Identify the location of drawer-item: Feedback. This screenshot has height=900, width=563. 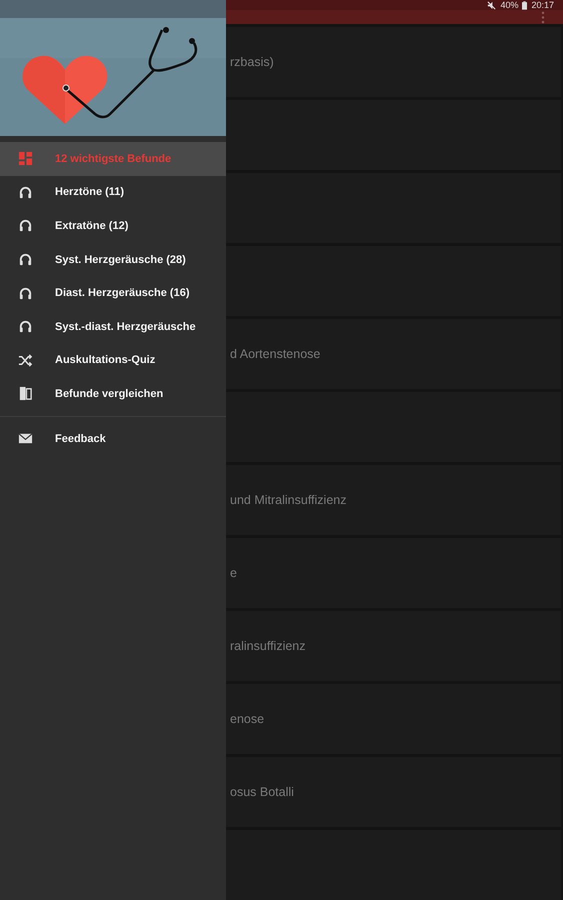
(113, 439).